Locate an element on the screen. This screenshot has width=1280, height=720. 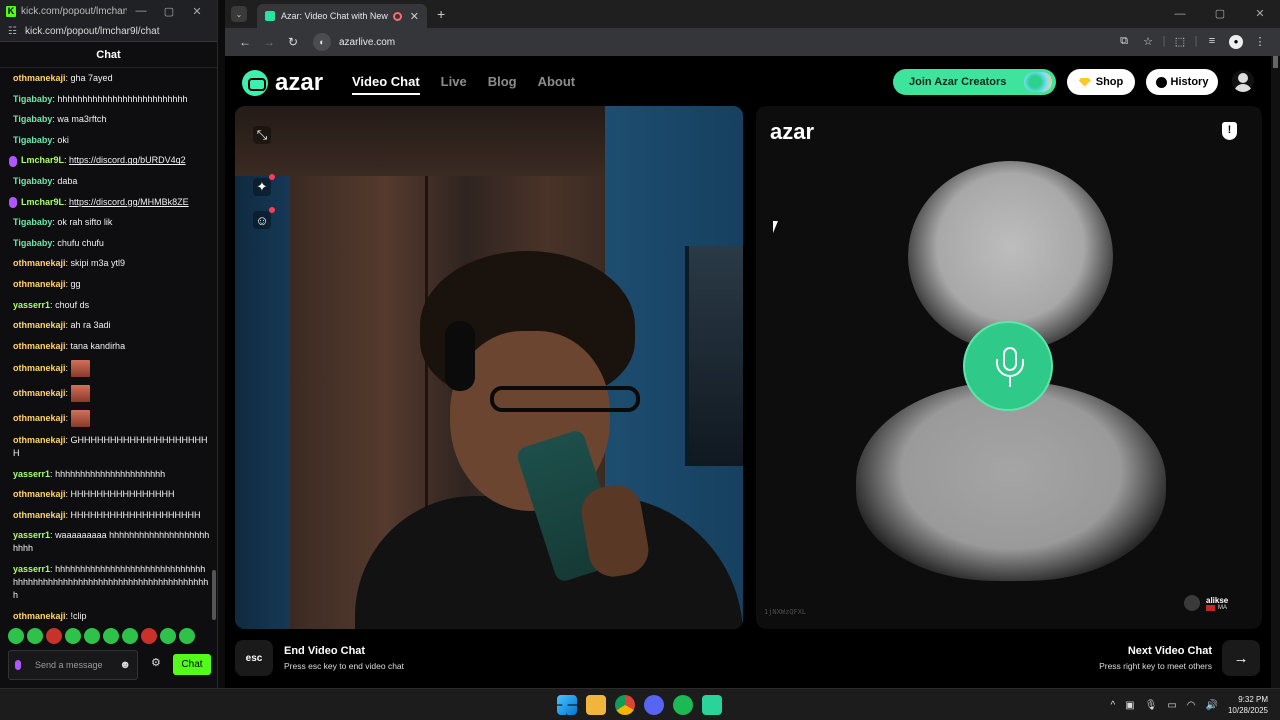
shop-button: Shop is located at coordinates (1101, 82).